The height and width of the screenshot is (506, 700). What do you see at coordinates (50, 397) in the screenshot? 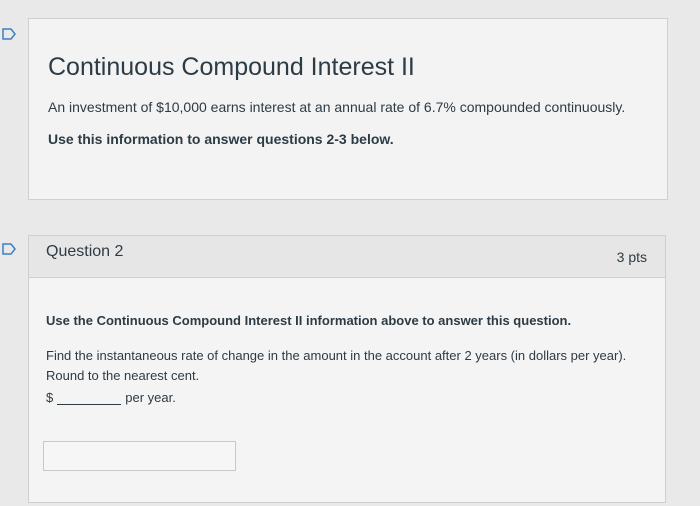
I see `currency-symbol: $` at bounding box center [50, 397].